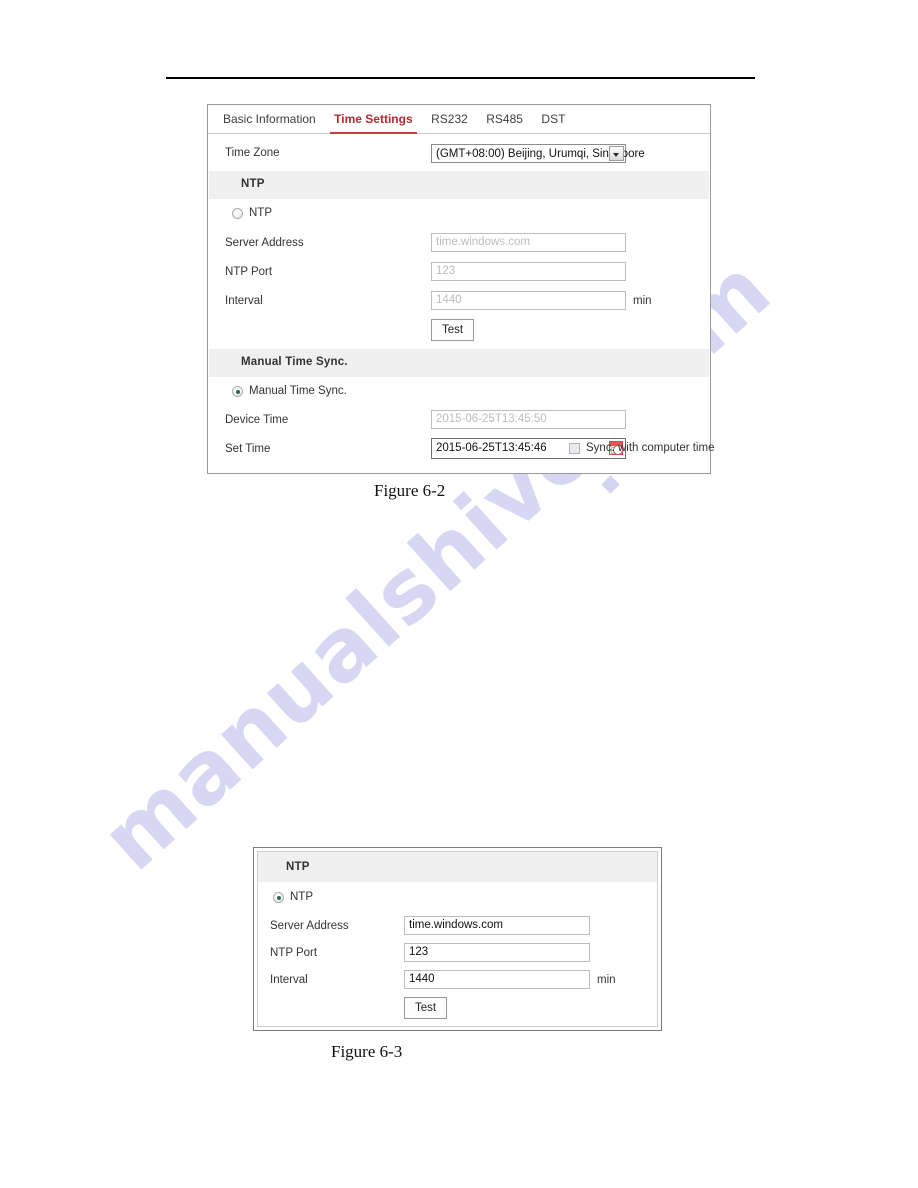 The width and height of the screenshot is (918, 1188). I want to click on ntp3-interval-unit: min, so click(606, 980).